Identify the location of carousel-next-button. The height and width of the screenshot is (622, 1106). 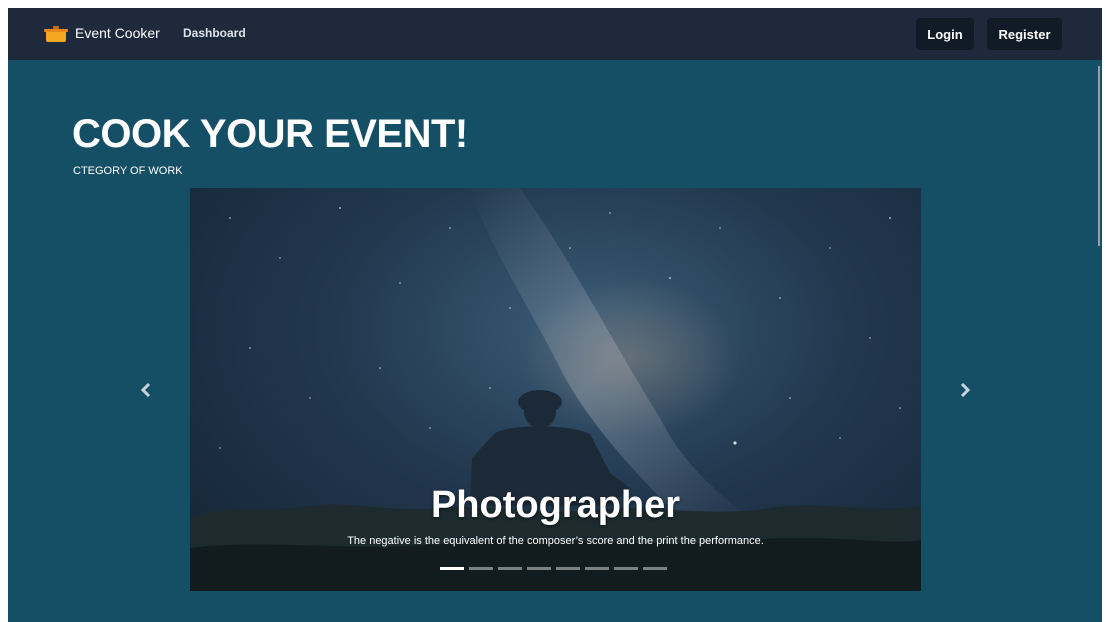
(965, 390).